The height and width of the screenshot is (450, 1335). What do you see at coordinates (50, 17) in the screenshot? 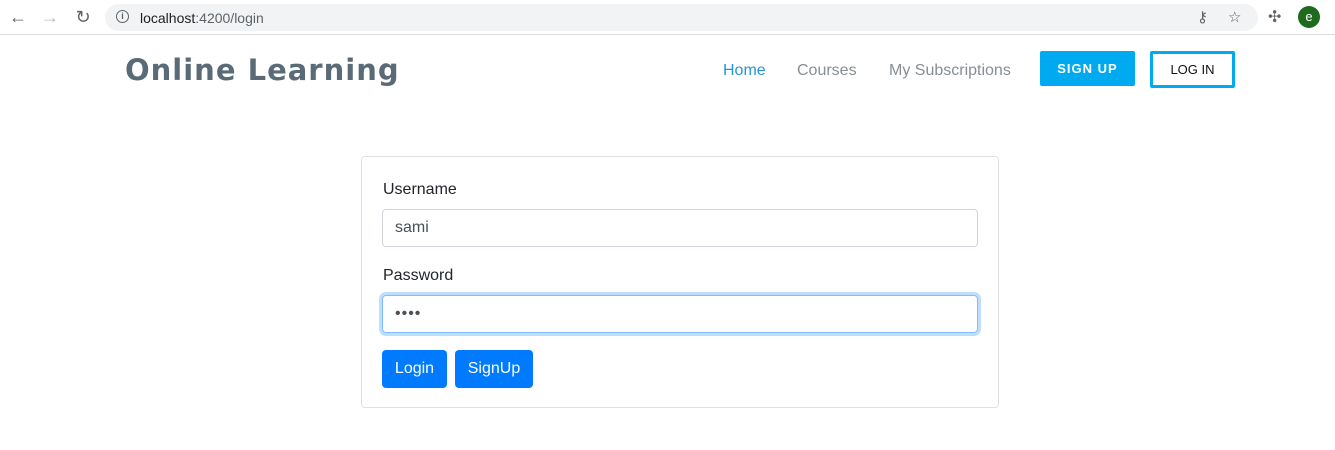
I see `forward-arrow-icon: →` at bounding box center [50, 17].